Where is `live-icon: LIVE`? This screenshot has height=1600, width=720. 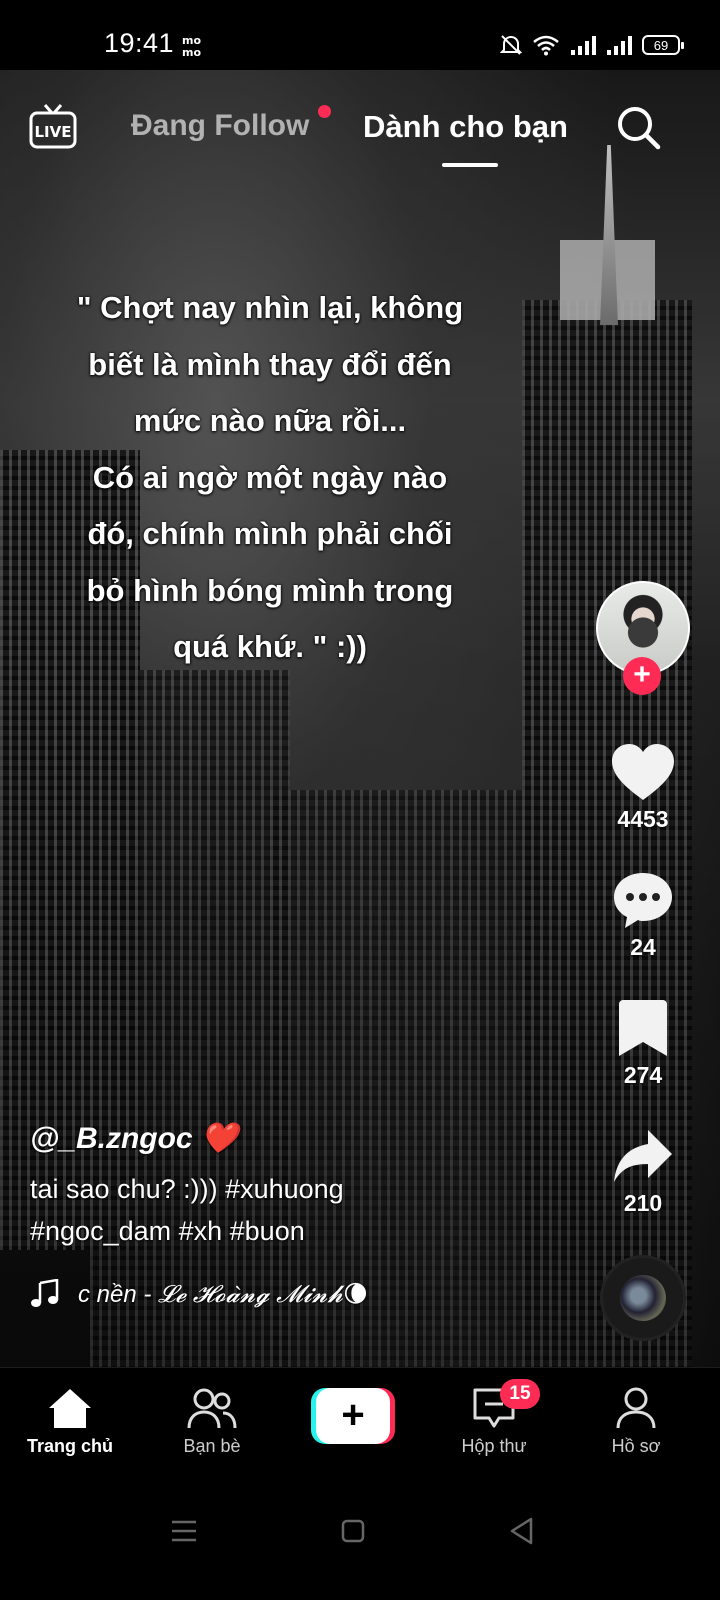
live-icon: LIVE is located at coordinates (53, 127).